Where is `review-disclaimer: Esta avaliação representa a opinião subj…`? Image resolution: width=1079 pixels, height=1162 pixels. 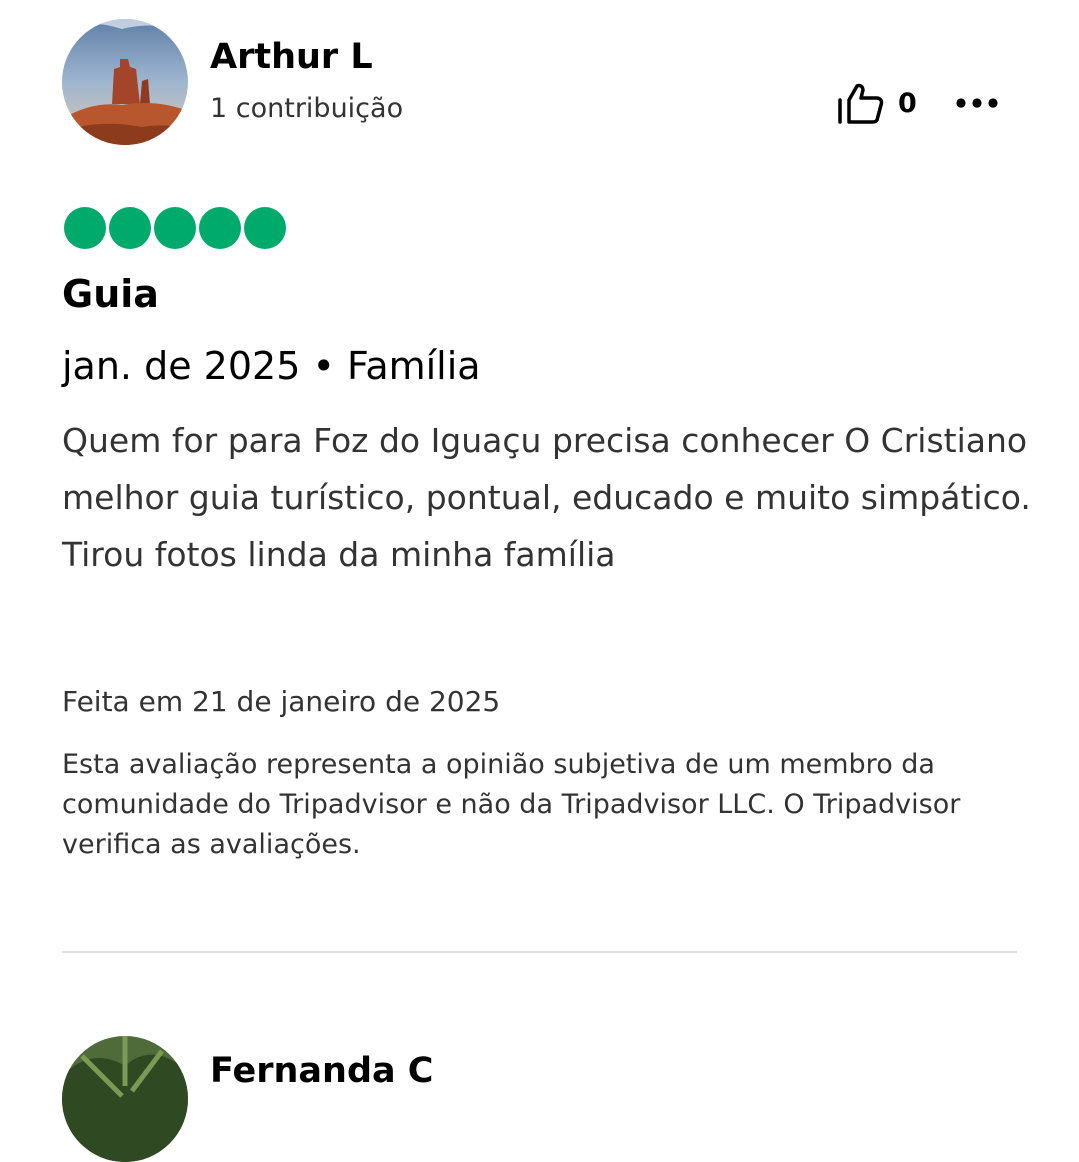
review-disclaimer: Esta avaliação representa a opinião subj… is located at coordinates (511, 804).